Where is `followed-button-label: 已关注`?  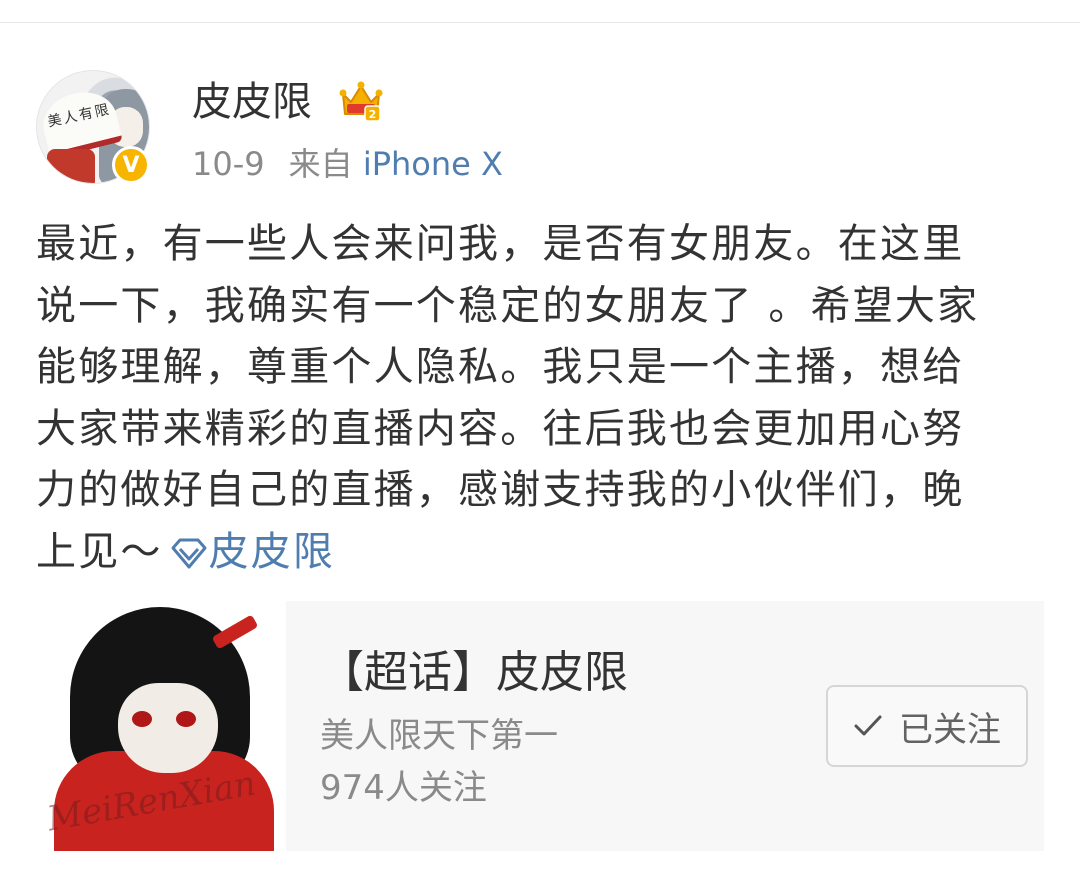
followed-button-label: 已关注 is located at coordinates (950, 729).